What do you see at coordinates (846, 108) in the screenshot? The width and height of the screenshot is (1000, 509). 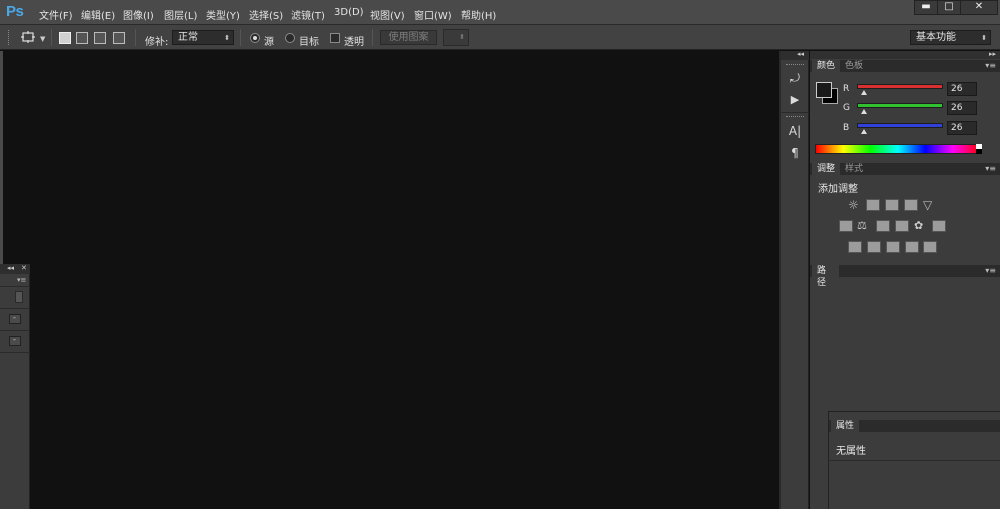 I see `channel-g-label: G` at bounding box center [846, 108].